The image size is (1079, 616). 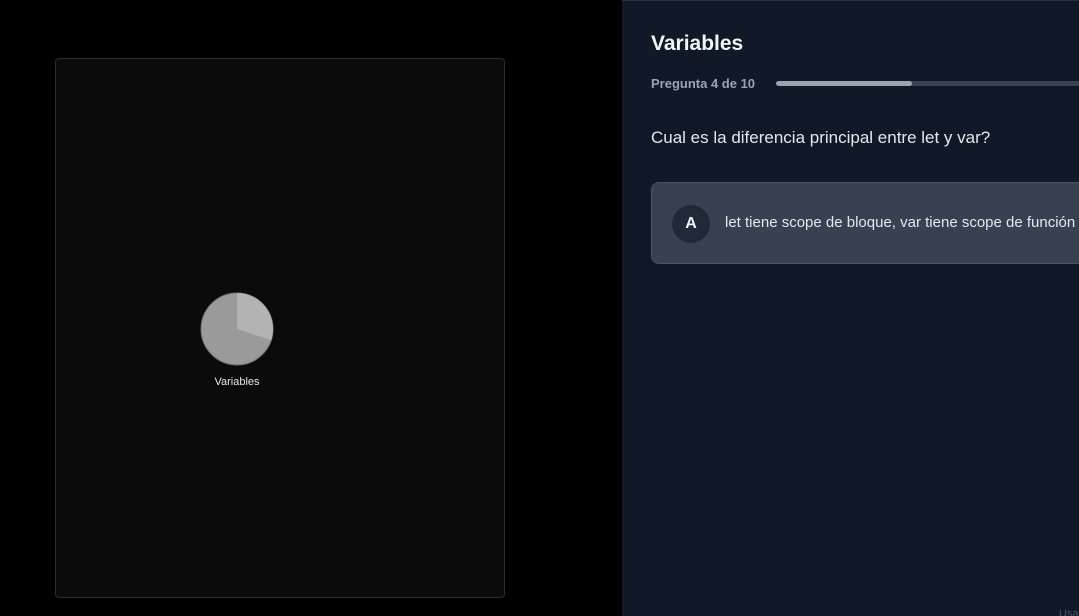 I want to click on question-counter: Pregunta 4 de 10, so click(x=703, y=83).